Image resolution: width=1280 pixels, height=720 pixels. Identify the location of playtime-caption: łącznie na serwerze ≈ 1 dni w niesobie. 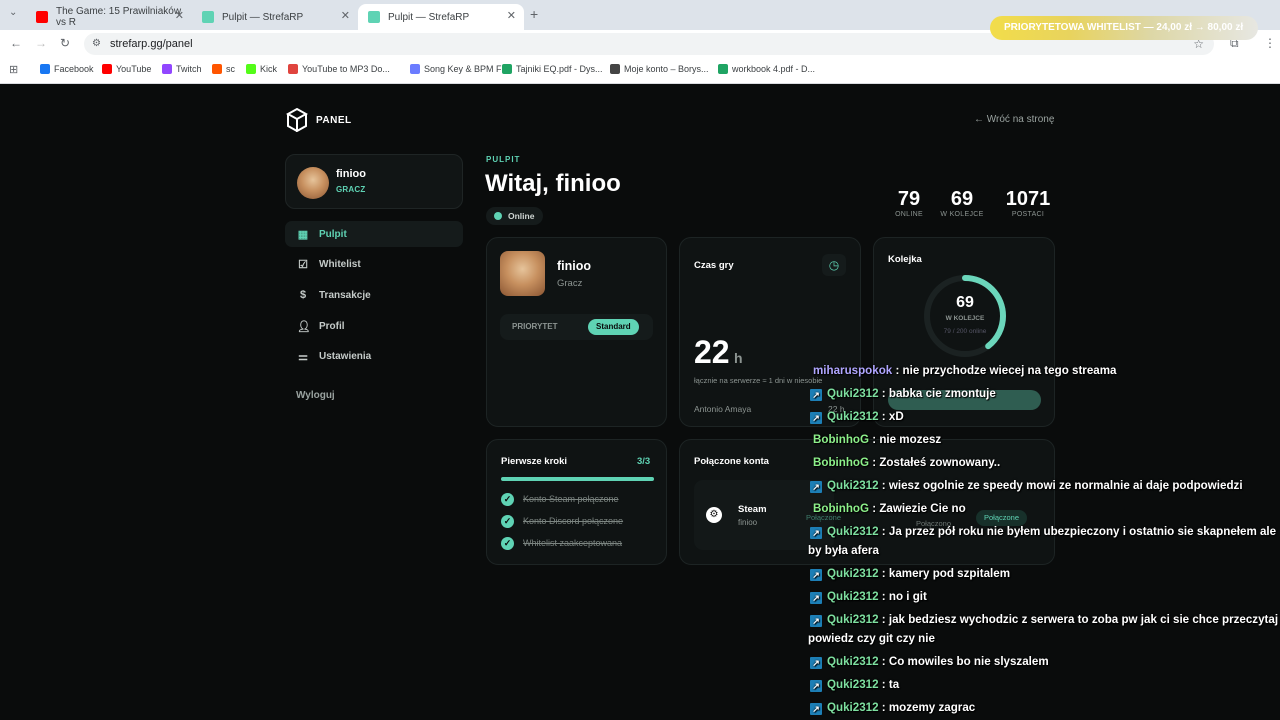
(758, 380).